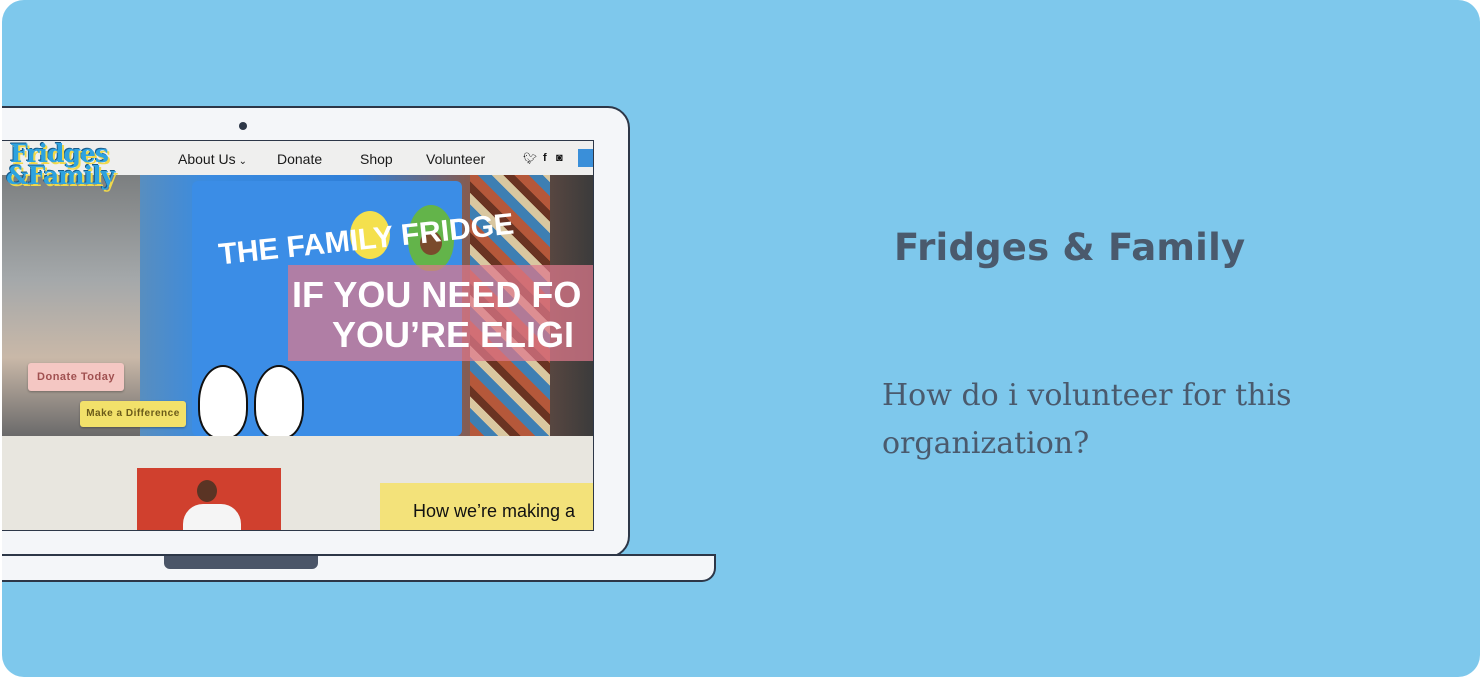  Describe the element at coordinates (223, 400) in the screenshot. I see `fridge-eye-left` at that location.